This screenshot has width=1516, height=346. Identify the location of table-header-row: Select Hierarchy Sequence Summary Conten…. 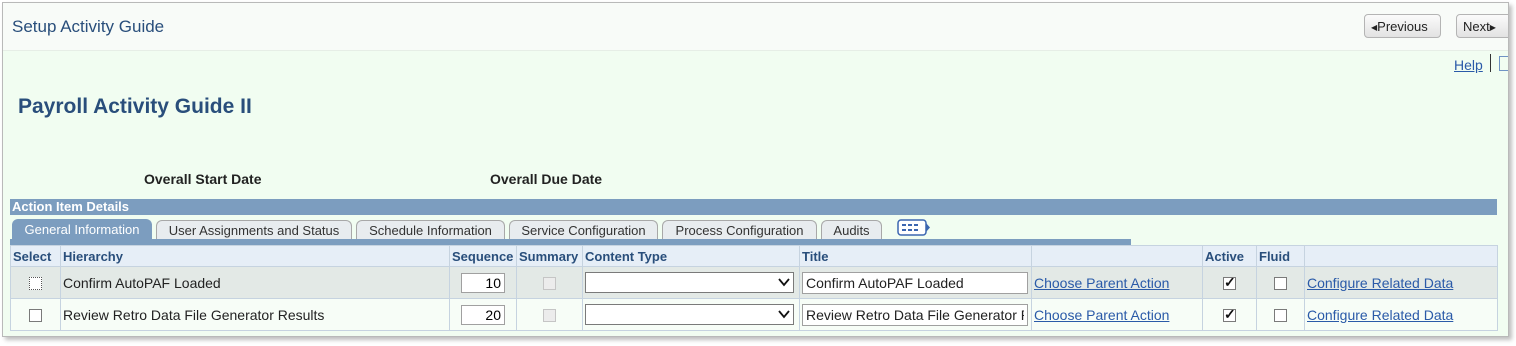
(754, 256).